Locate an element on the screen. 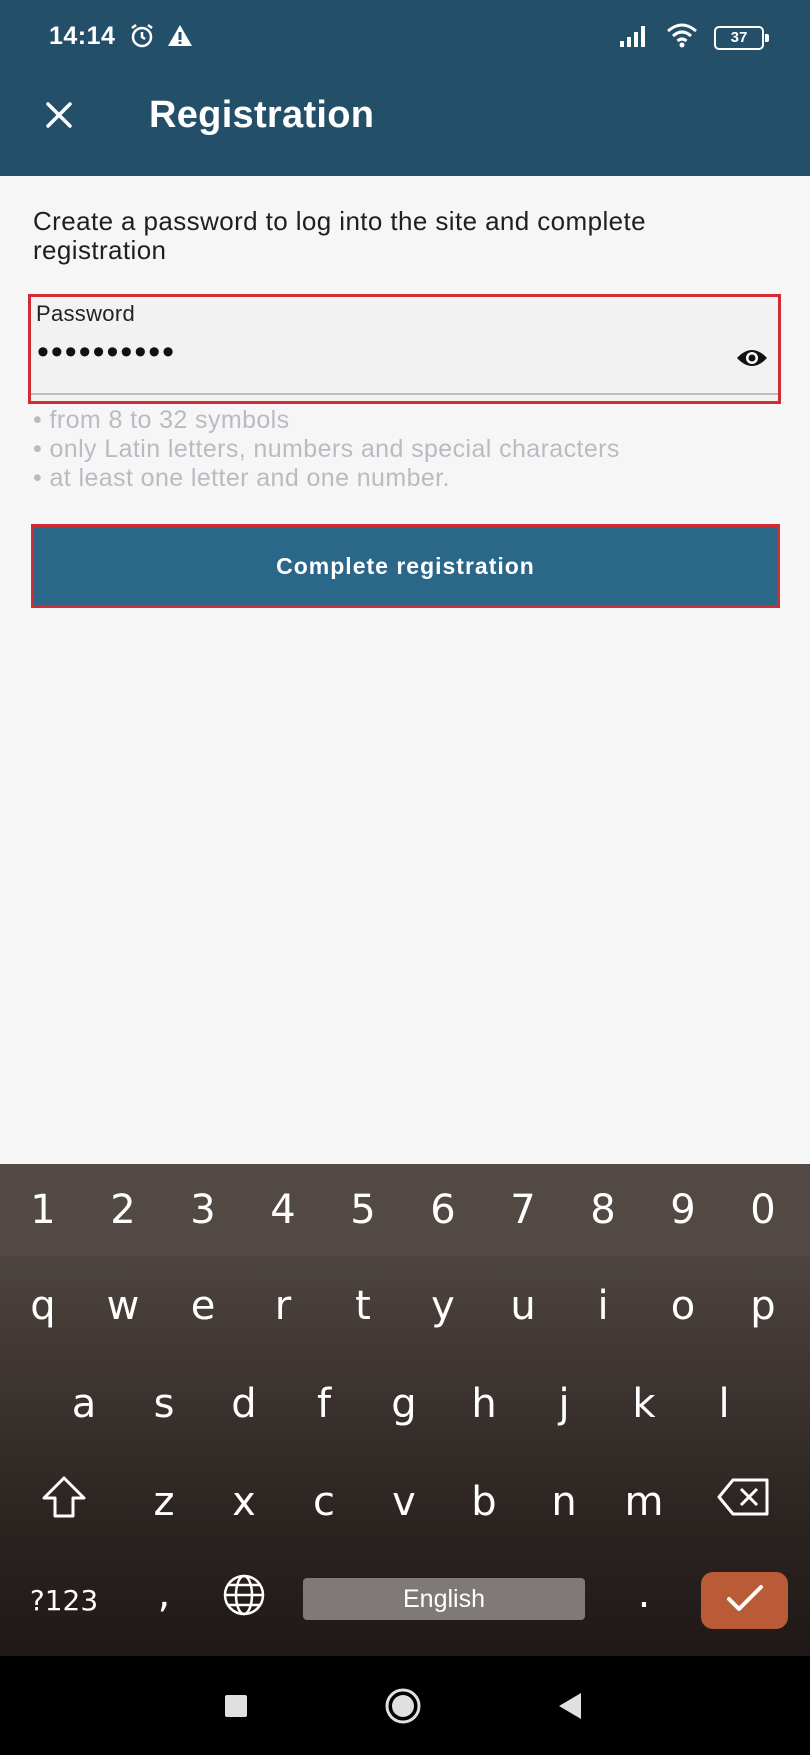  key-g: g is located at coordinates (404, 1404).